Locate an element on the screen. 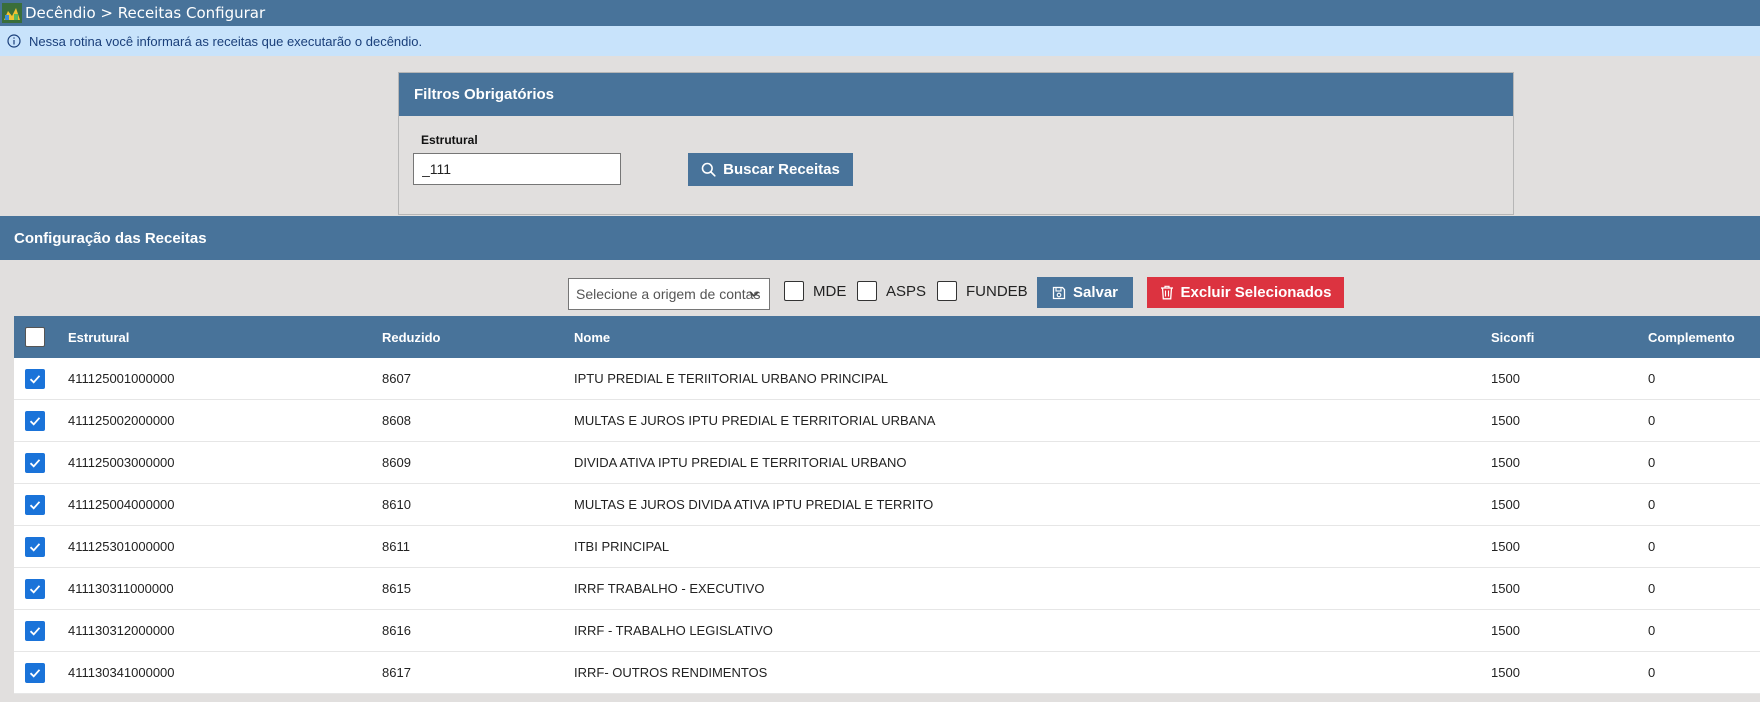 The width and height of the screenshot is (1760, 702). estrutural-input is located at coordinates (517, 169).